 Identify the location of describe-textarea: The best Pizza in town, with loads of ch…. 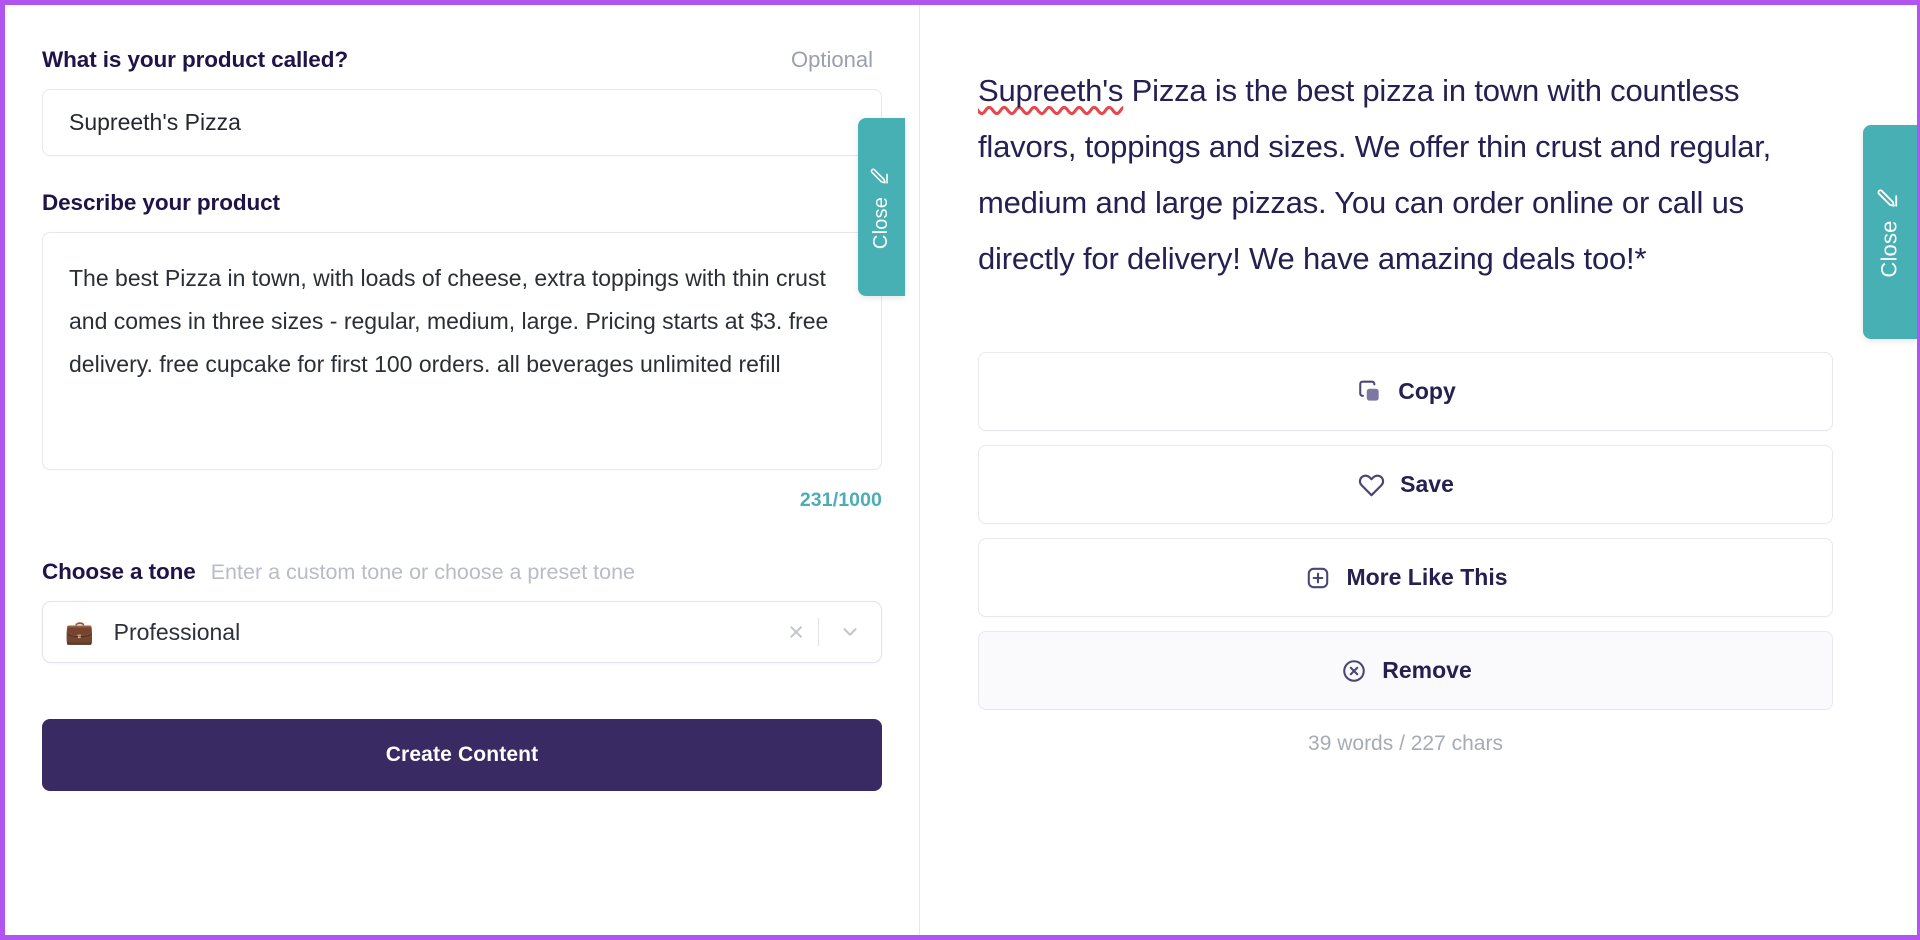
(462, 351).